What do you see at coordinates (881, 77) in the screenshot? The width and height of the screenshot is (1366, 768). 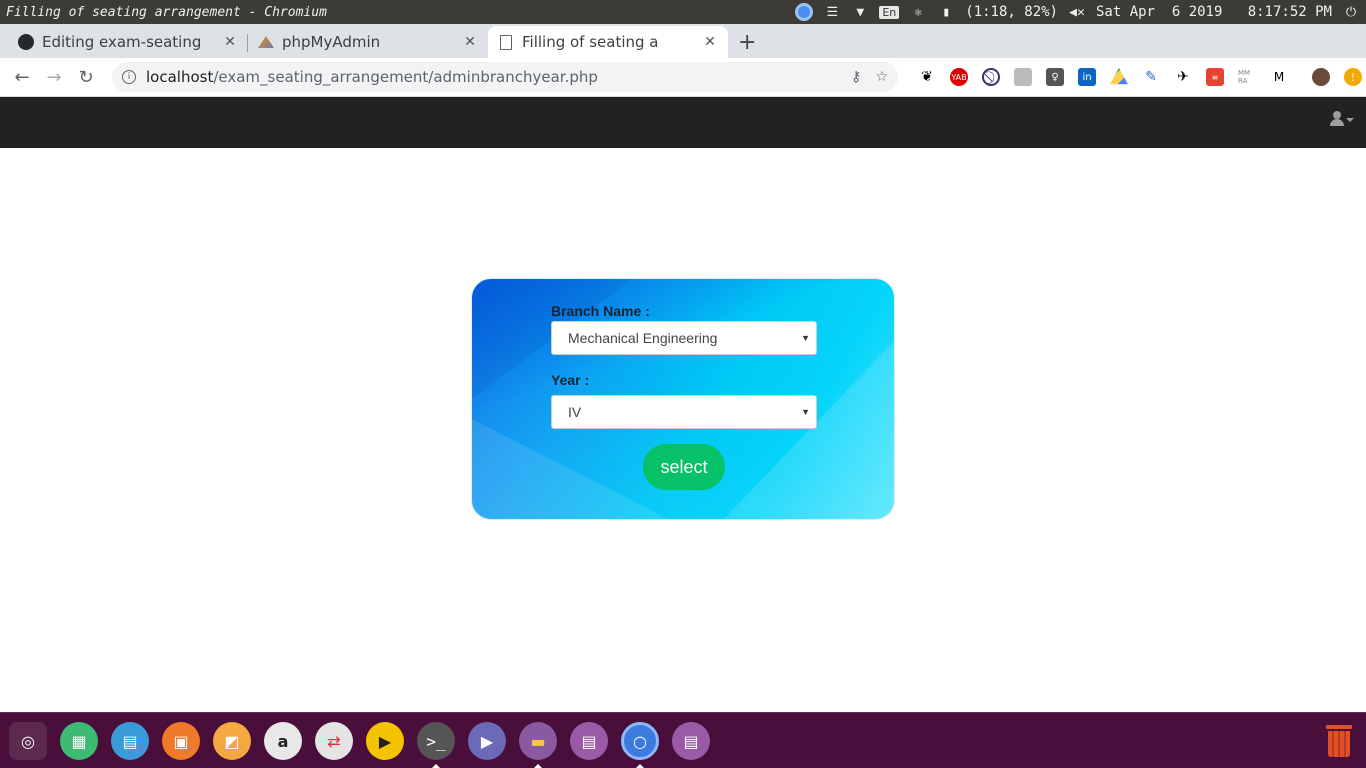 I see `star-icon: ☆` at bounding box center [881, 77].